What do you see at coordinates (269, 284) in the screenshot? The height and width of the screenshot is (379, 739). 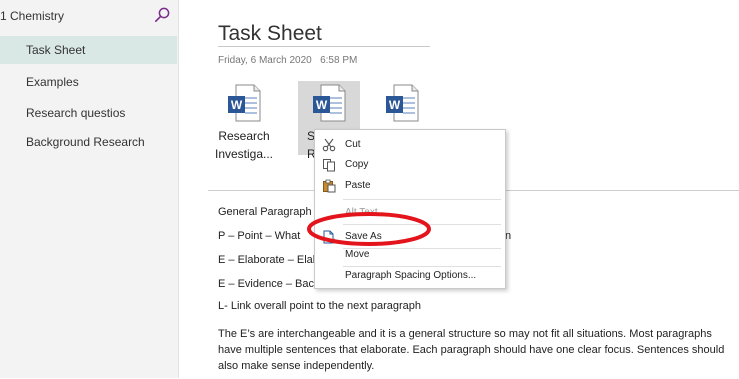 I see `note-line-evidence: E – Evidence – Back` at bounding box center [269, 284].